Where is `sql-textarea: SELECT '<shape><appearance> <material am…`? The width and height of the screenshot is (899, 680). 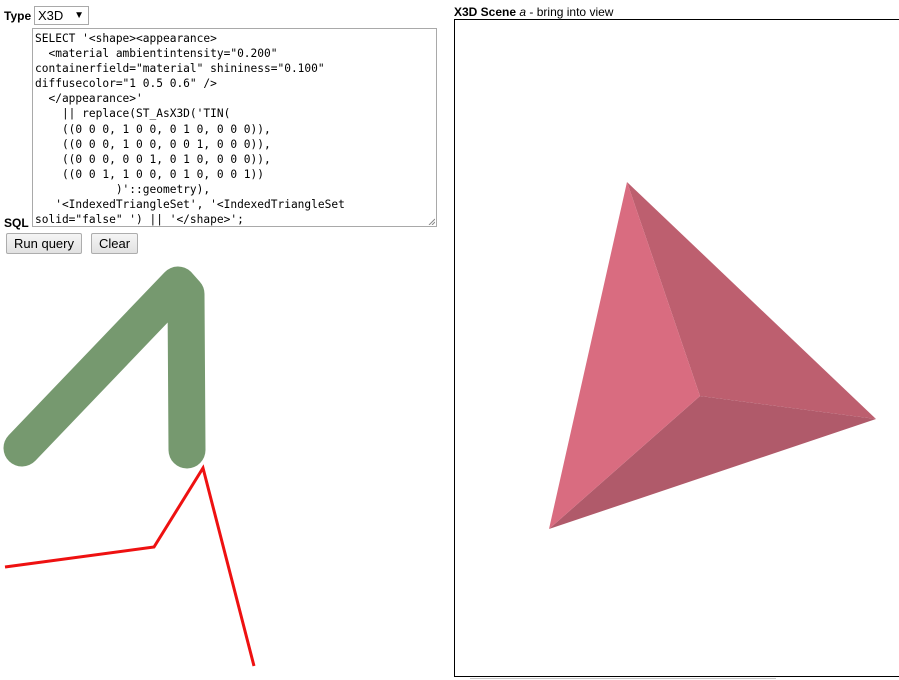 sql-textarea: SELECT '<shape><appearance> <material am… is located at coordinates (234, 127).